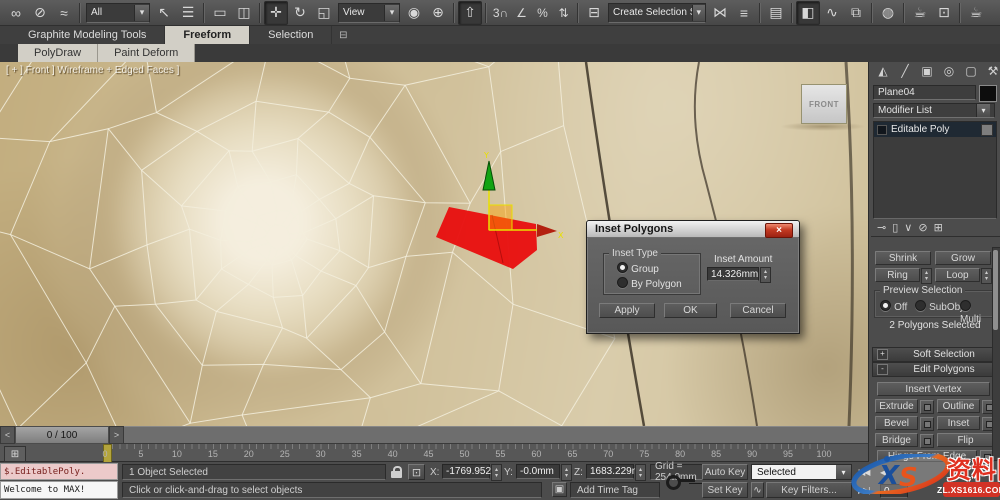 The width and height of the screenshot is (1000, 500). I want to click on z-coord-field: 1683.229m, so click(613, 471).